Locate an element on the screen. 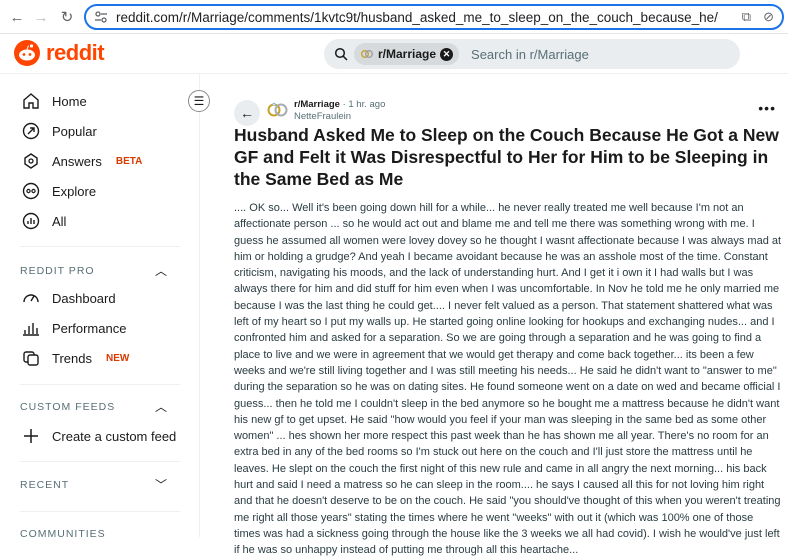 This screenshot has width=788, height=559. collapse-sidebar-button: ☰ is located at coordinates (199, 101).